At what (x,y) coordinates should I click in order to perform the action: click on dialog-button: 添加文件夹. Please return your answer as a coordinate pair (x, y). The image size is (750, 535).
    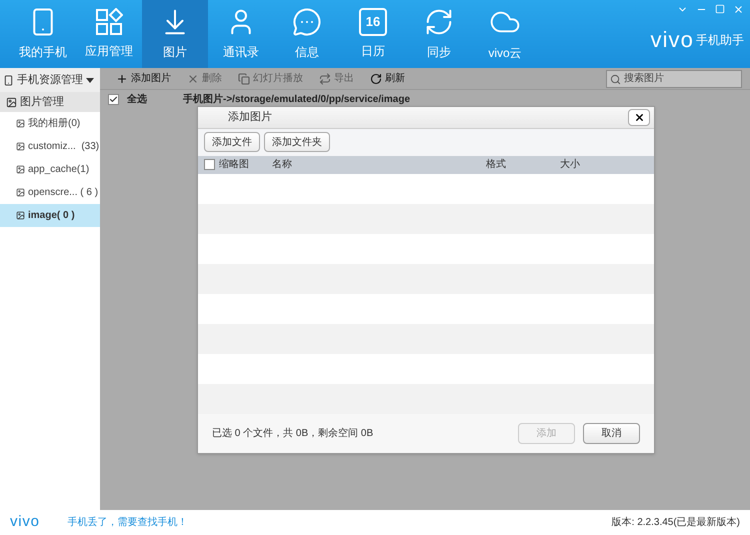
    Looking at the image, I should click on (297, 142).